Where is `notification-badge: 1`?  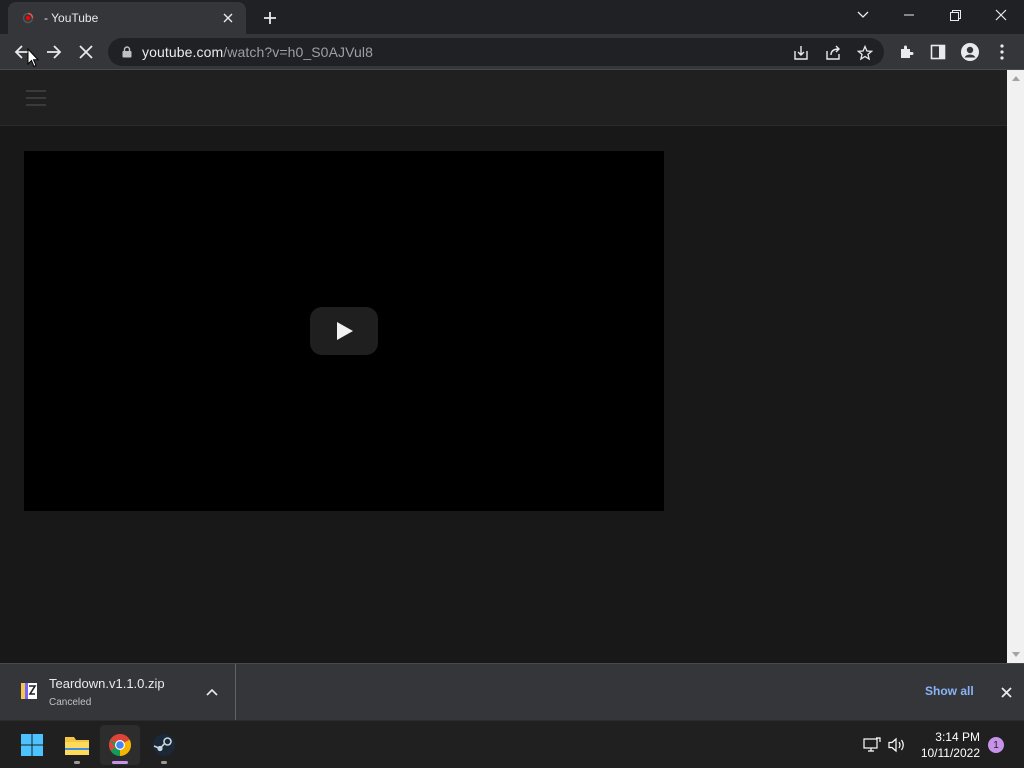 notification-badge: 1 is located at coordinates (996, 745).